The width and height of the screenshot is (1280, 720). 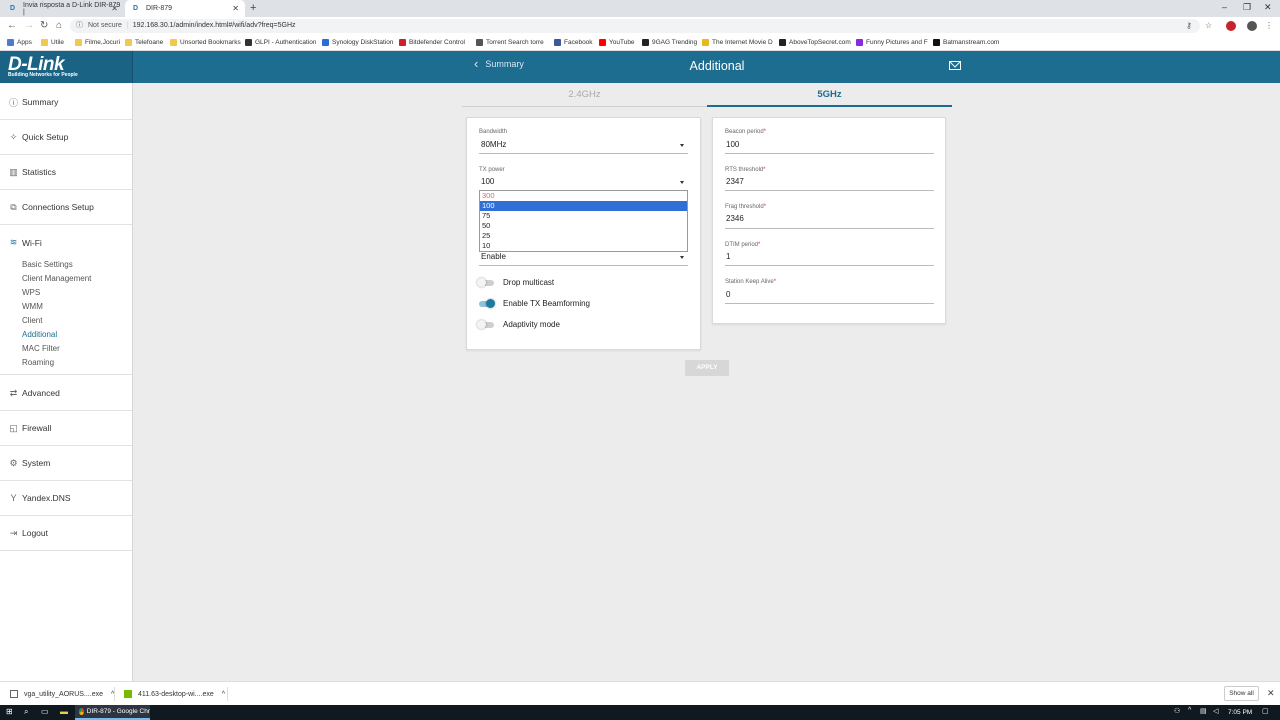 I want to click on bookmark-link: Bitdefender Control, so click(x=432, y=42).